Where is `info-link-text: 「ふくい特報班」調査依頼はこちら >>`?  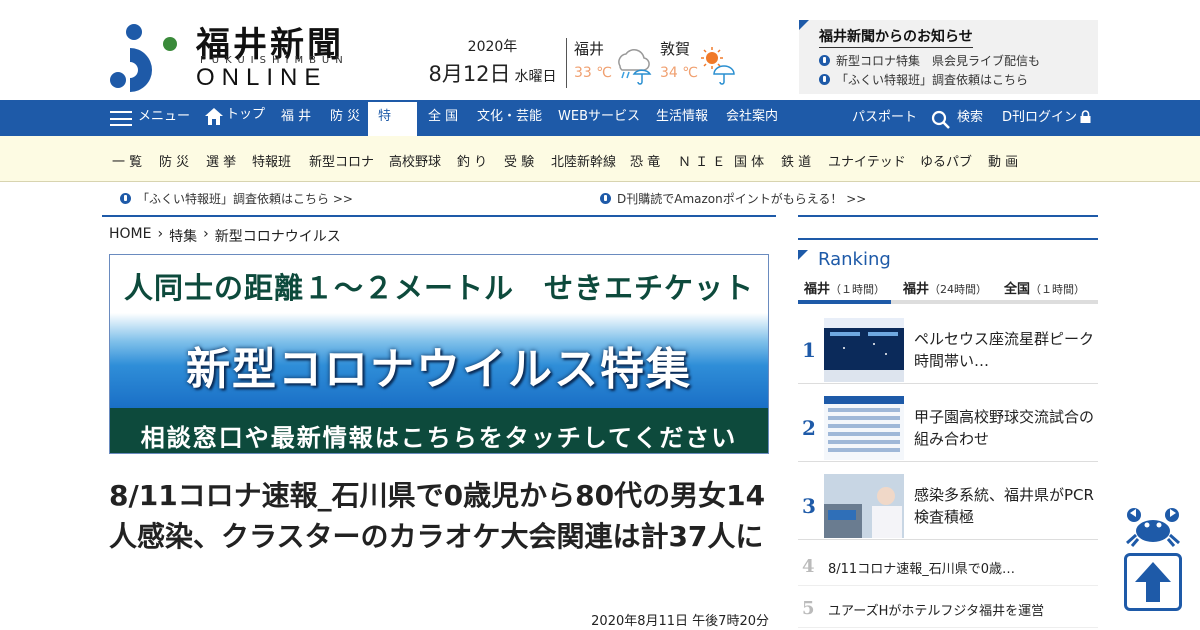 info-link-text: 「ふくい特報班」調査依頼はこちら >> is located at coordinates (245, 199).